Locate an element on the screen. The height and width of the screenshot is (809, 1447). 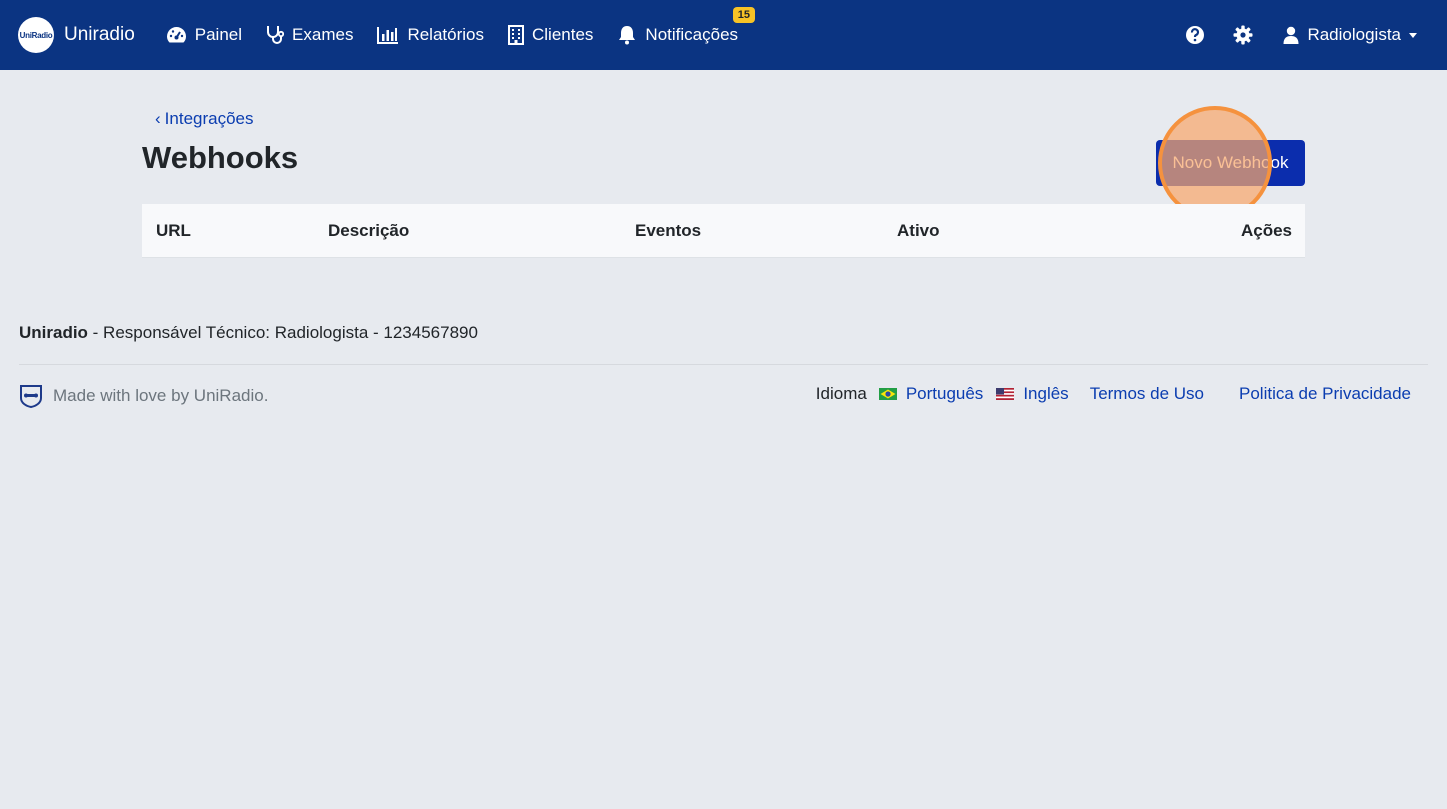
language-english-link: Inglês is located at coordinates (1032, 394).